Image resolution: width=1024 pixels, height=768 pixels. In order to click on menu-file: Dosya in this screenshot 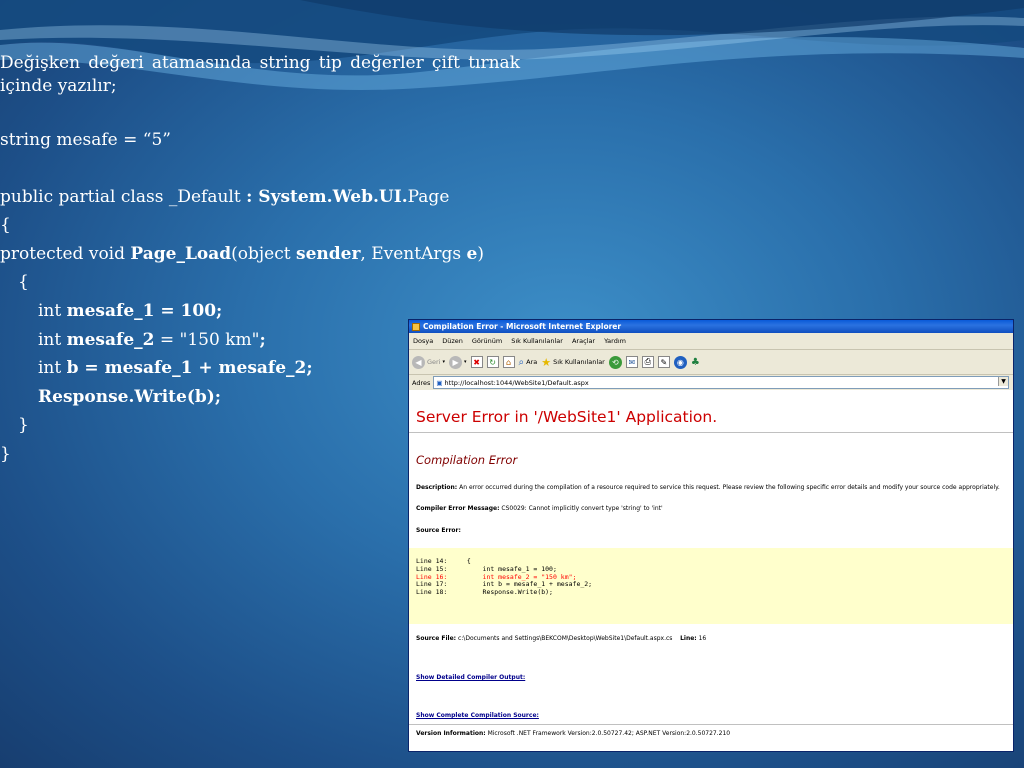, I will do `click(423, 341)`.